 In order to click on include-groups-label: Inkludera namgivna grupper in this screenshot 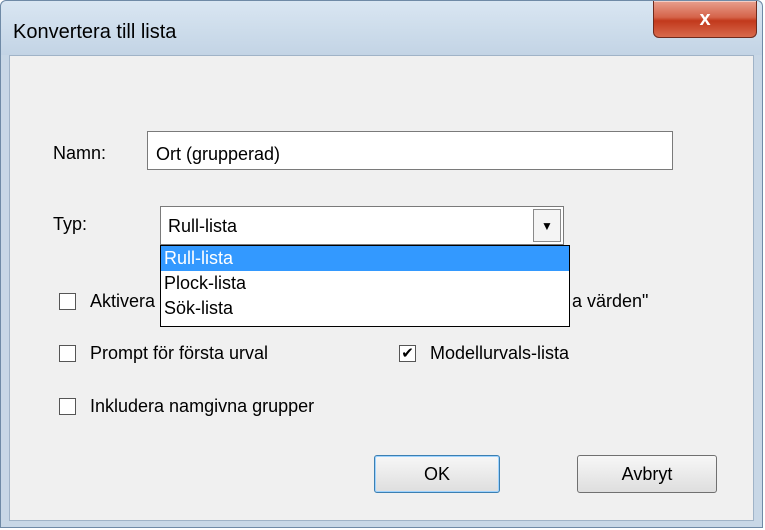, I will do `click(202, 406)`.